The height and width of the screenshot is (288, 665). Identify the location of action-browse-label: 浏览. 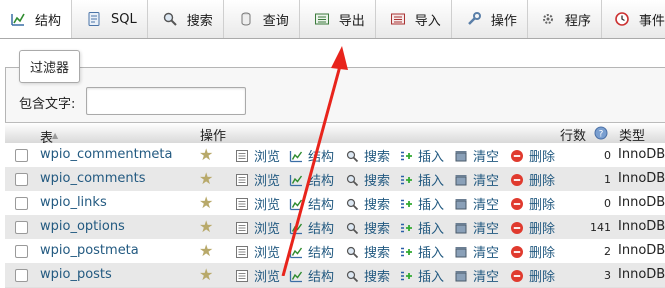
(267, 229).